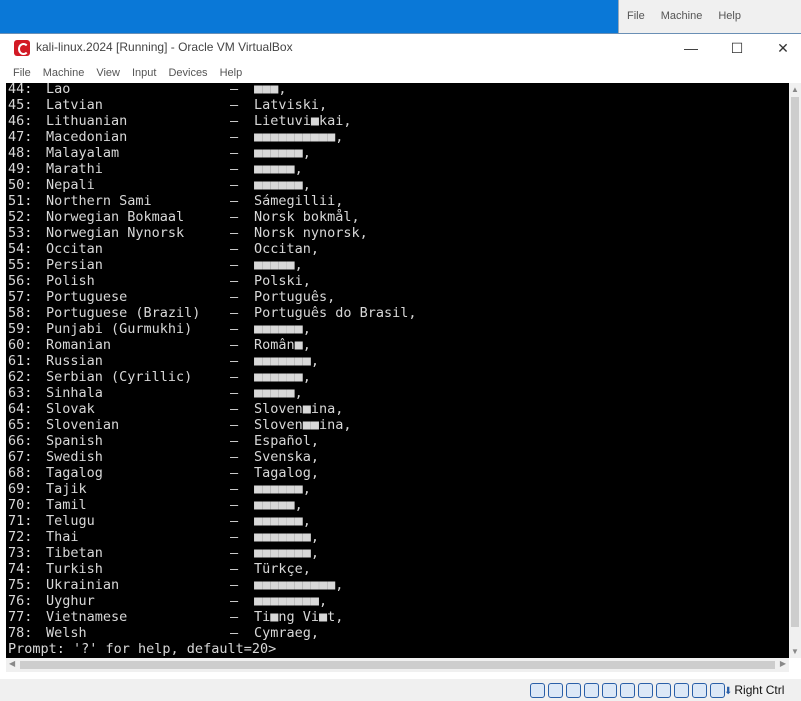 This screenshot has width=801, height=701. What do you see at coordinates (20, 409) in the screenshot?
I see `line-number: 64:` at bounding box center [20, 409].